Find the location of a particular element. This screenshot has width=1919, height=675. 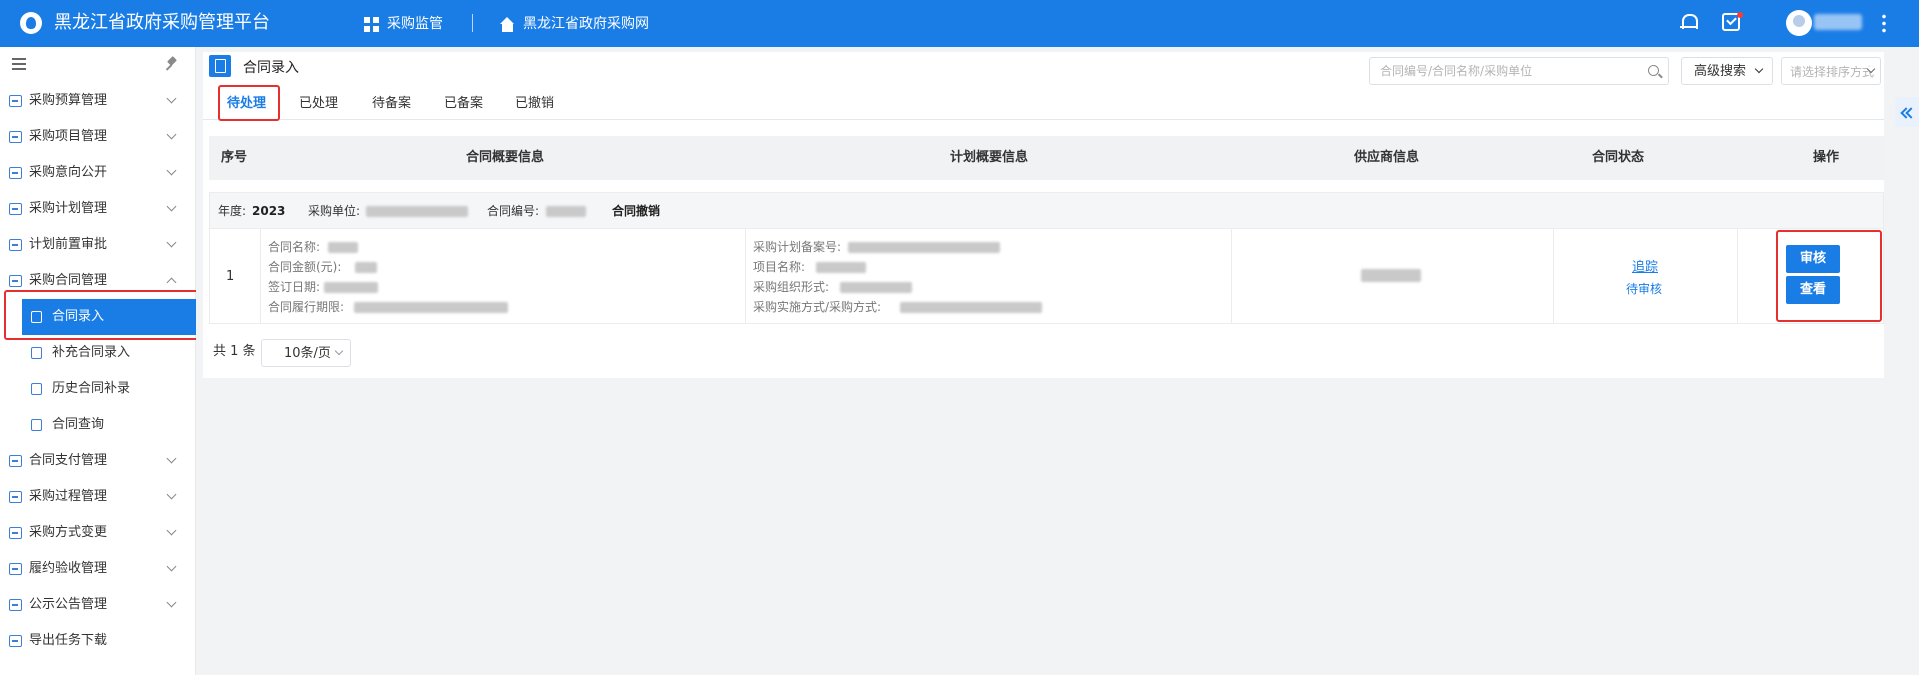

plan-icon is located at coordinates (15, 209).